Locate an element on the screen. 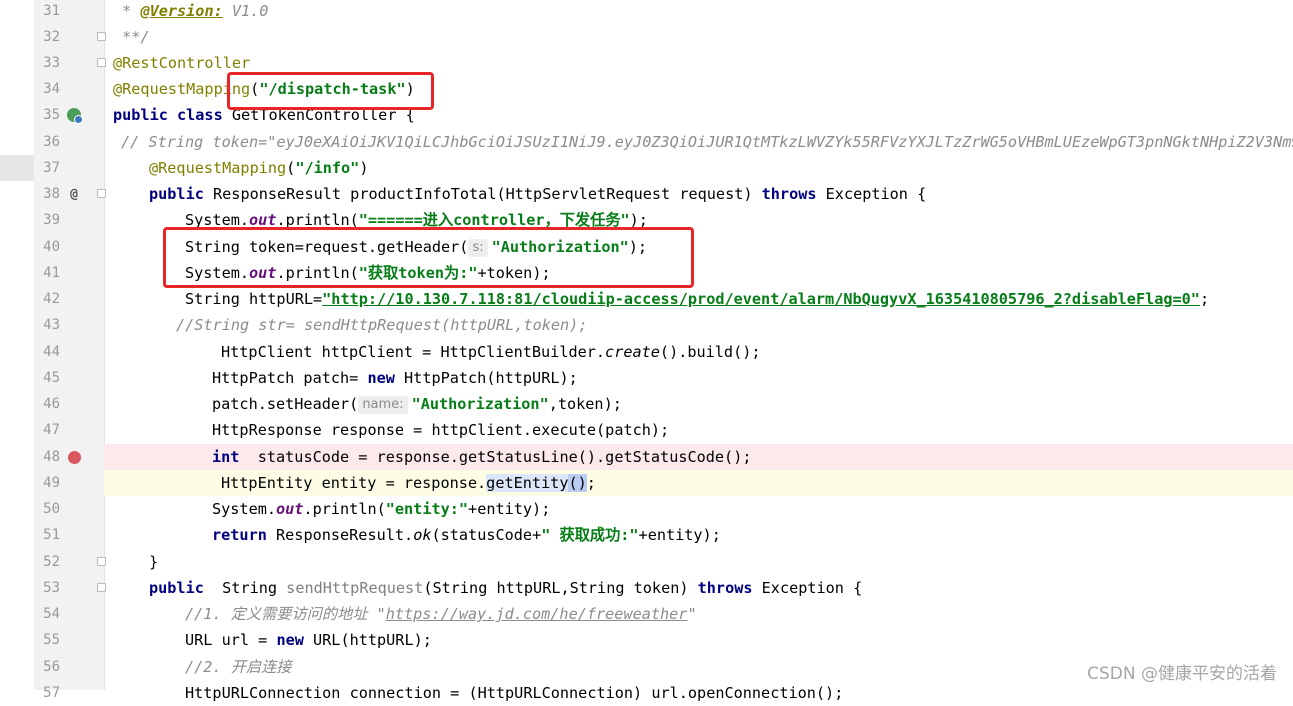  line-number: 35 is located at coordinates (51, 115).